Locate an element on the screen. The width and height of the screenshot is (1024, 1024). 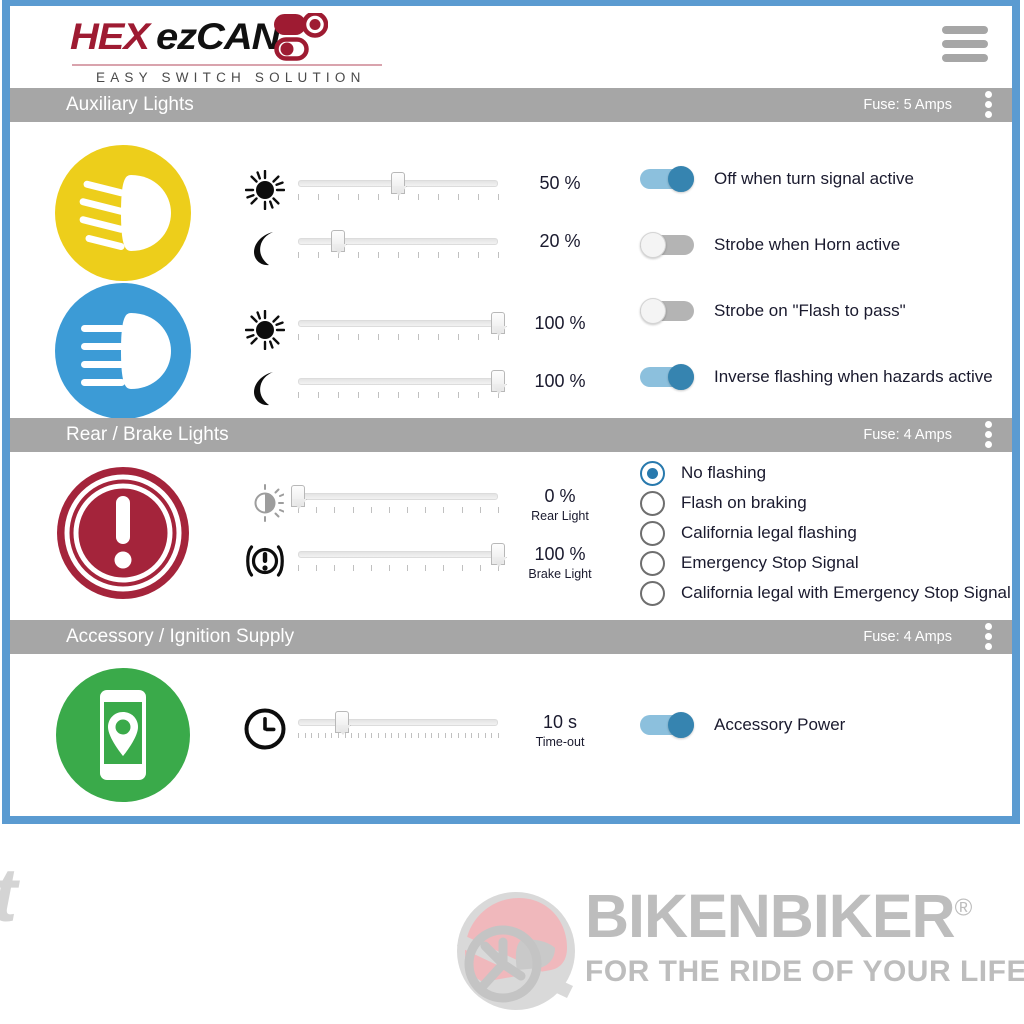
toggle-inverse-flashing-hazards is located at coordinates (667, 377).